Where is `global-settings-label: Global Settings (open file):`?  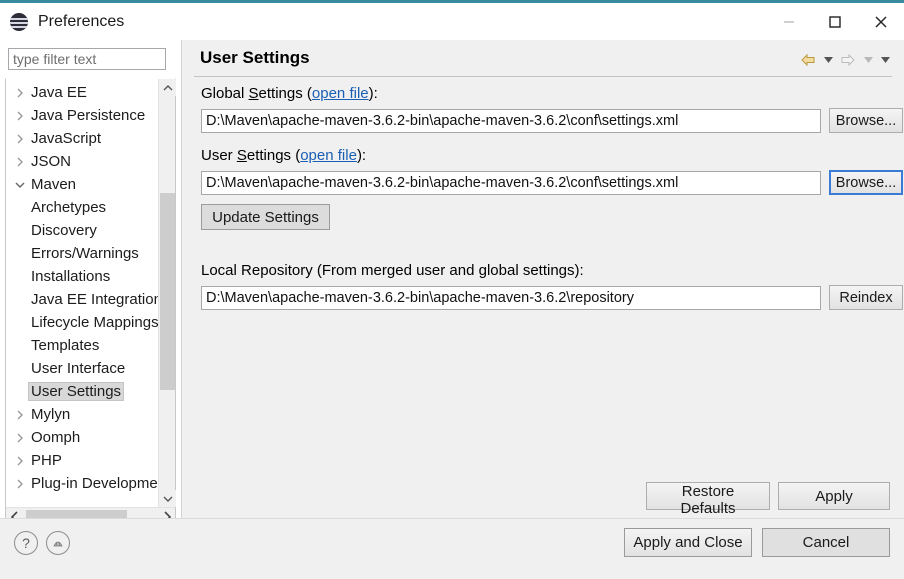
global-settings-label: Global Settings (open file): is located at coordinates (552, 93).